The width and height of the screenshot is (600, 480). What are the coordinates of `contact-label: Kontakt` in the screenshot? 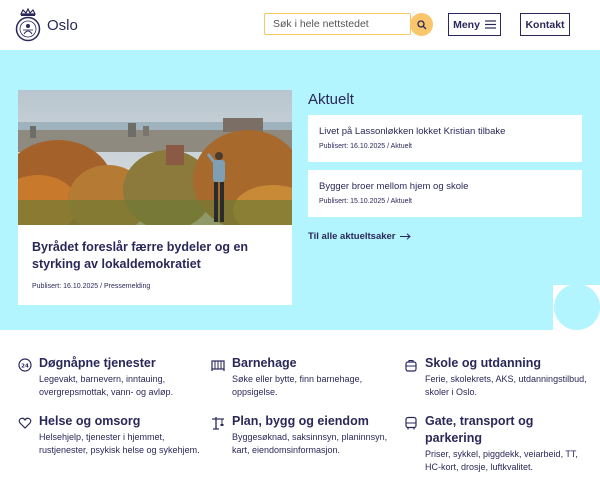 It's located at (545, 24).